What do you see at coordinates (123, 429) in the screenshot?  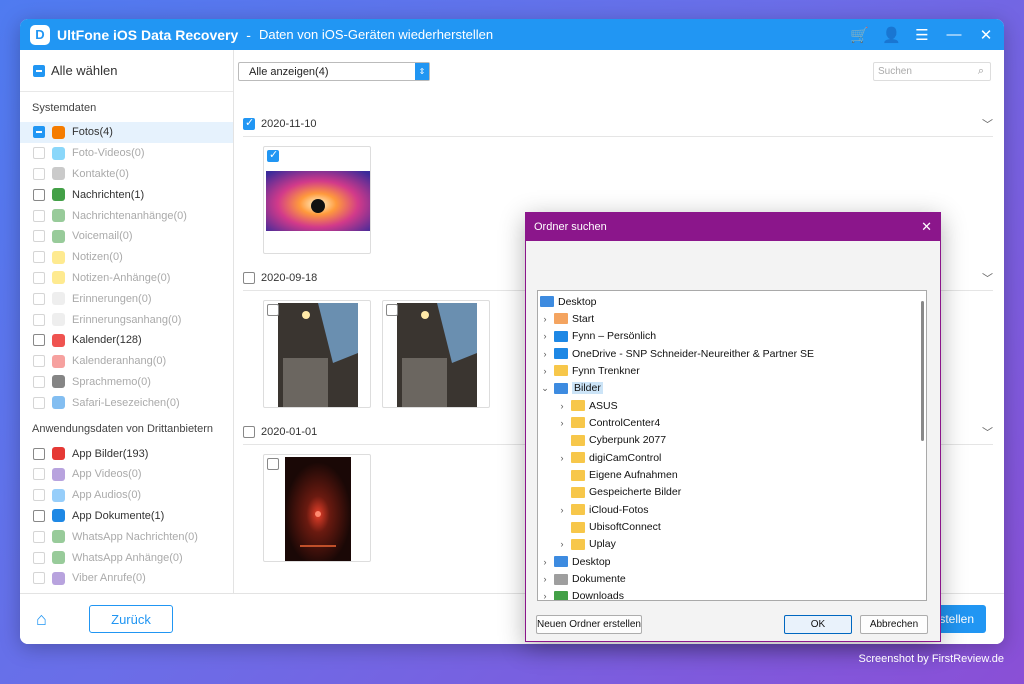 I see `section-title-thirdparty: Anwendungsdaten von Drittanbietern` at bounding box center [123, 429].